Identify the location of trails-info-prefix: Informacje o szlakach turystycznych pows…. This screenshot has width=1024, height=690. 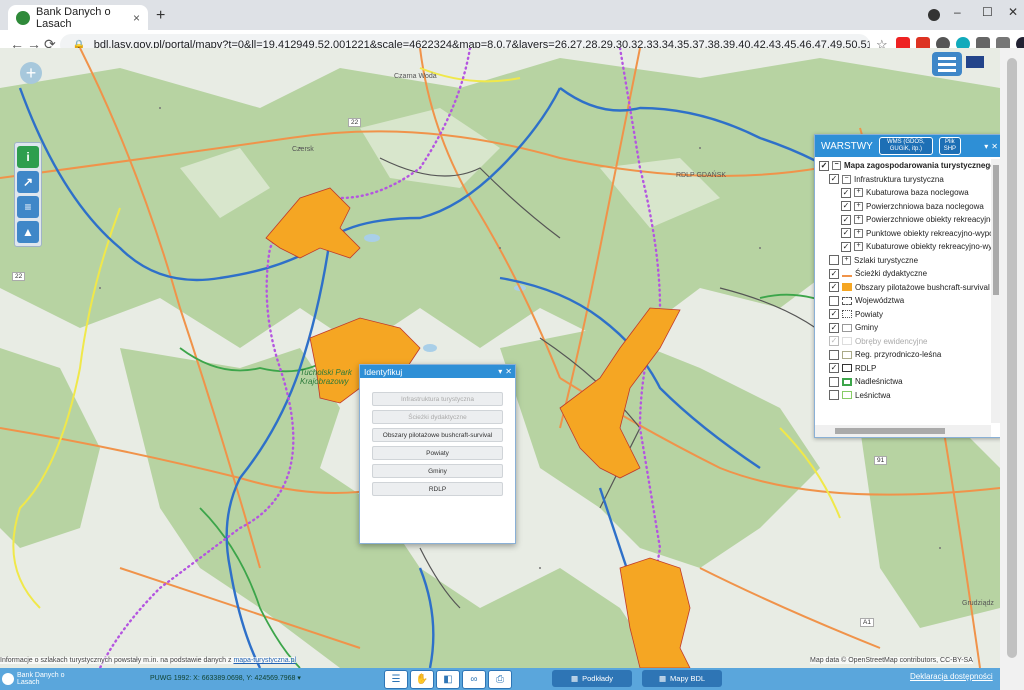
(117, 660).